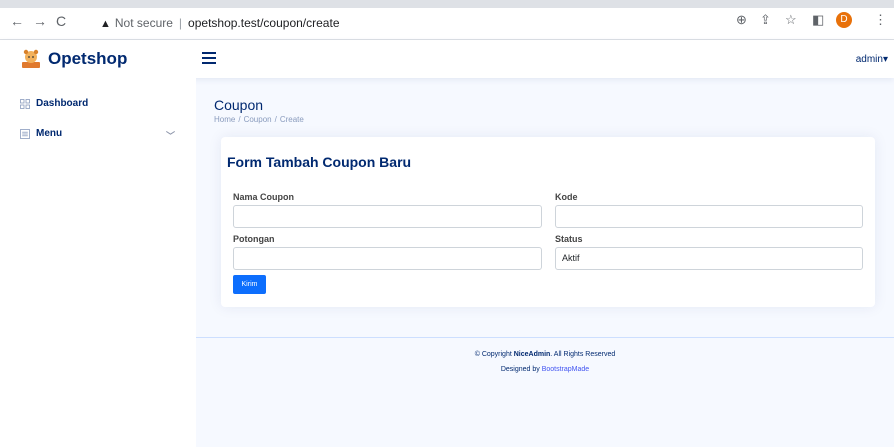 Image resolution: width=894 pixels, height=447 pixels. I want to click on breadcrumb-create: Create, so click(291, 119).